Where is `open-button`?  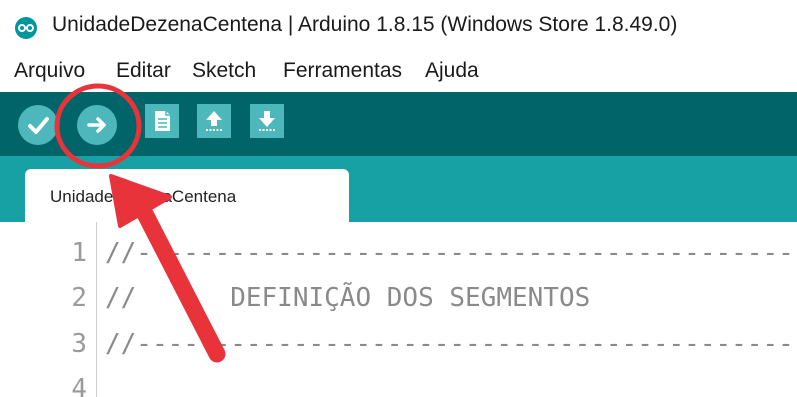 open-button is located at coordinates (214, 121).